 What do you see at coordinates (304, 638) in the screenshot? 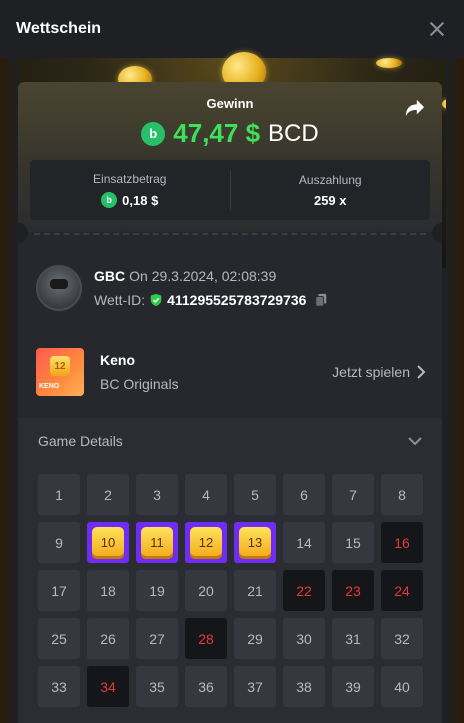
I see `keno-cell-30: 30` at bounding box center [304, 638].